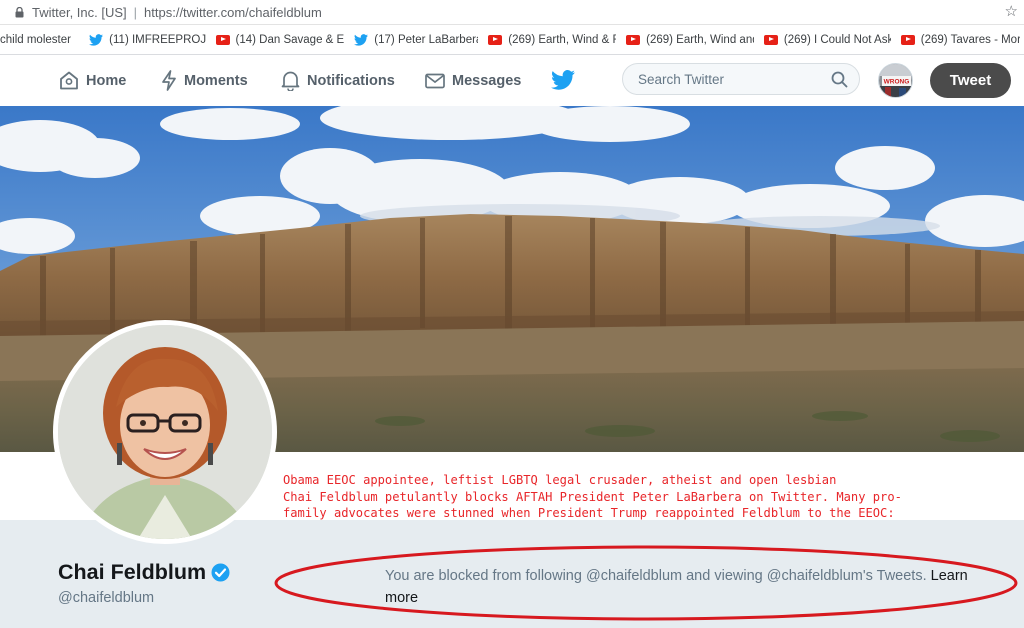  I want to click on home-icon, so click(69, 80).